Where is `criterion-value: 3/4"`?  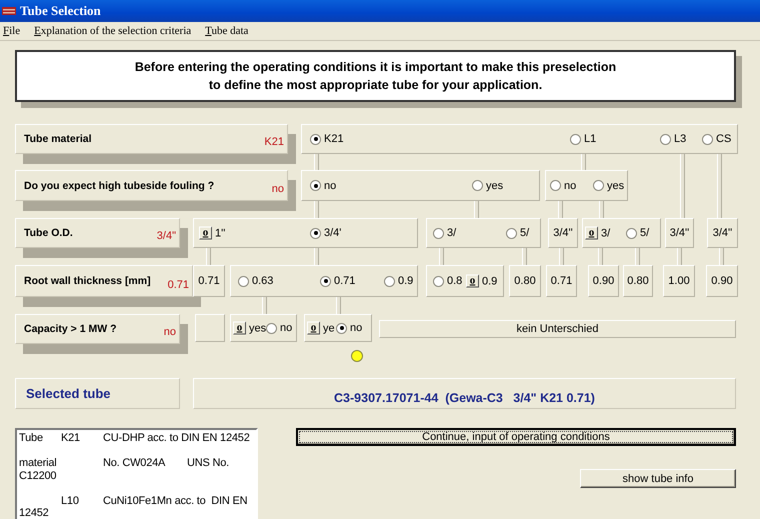 criterion-value: 3/4" is located at coordinates (166, 236).